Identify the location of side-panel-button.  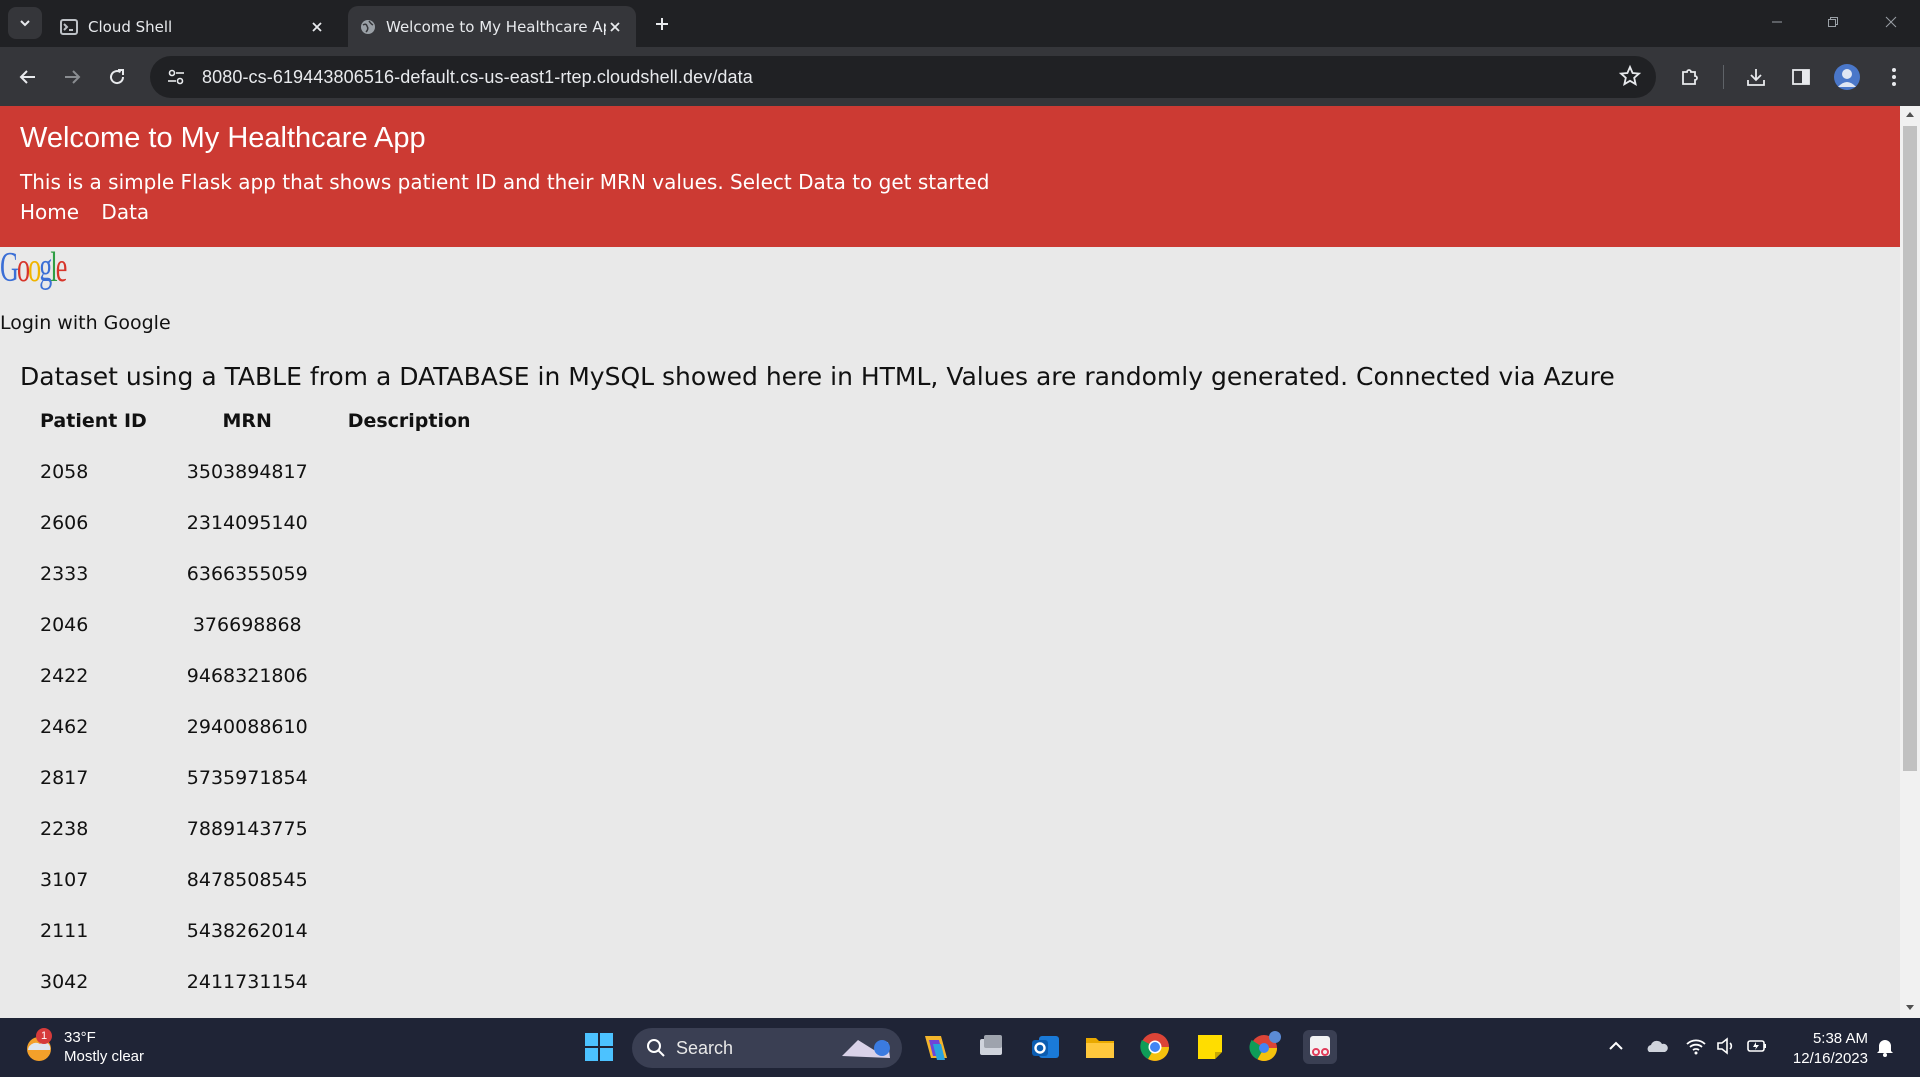
(1801, 77).